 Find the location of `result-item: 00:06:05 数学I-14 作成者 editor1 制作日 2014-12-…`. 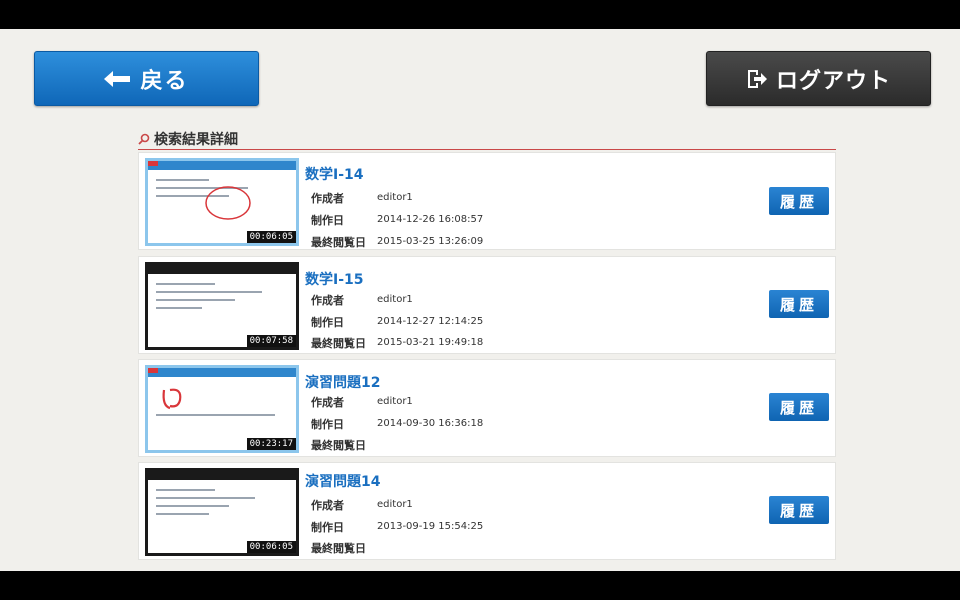

result-item: 00:06:05 数学I-14 作成者 editor1 制作日 2014-12-… is located at coordinates (487, 201).